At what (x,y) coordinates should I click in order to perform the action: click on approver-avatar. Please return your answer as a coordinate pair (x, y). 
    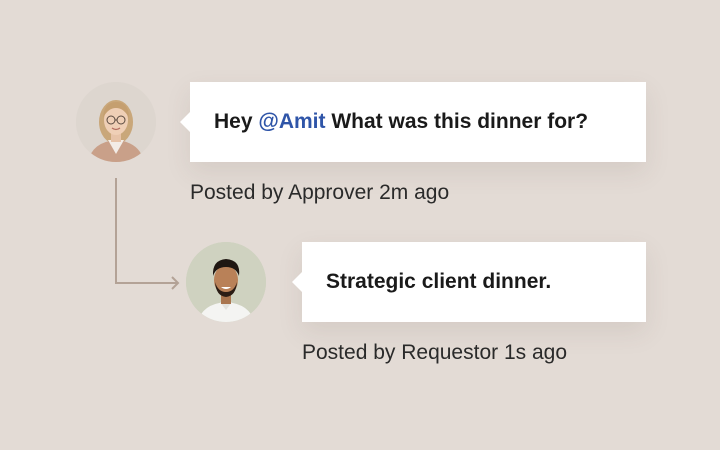
    Looking at the image, I should click on (116, 122).